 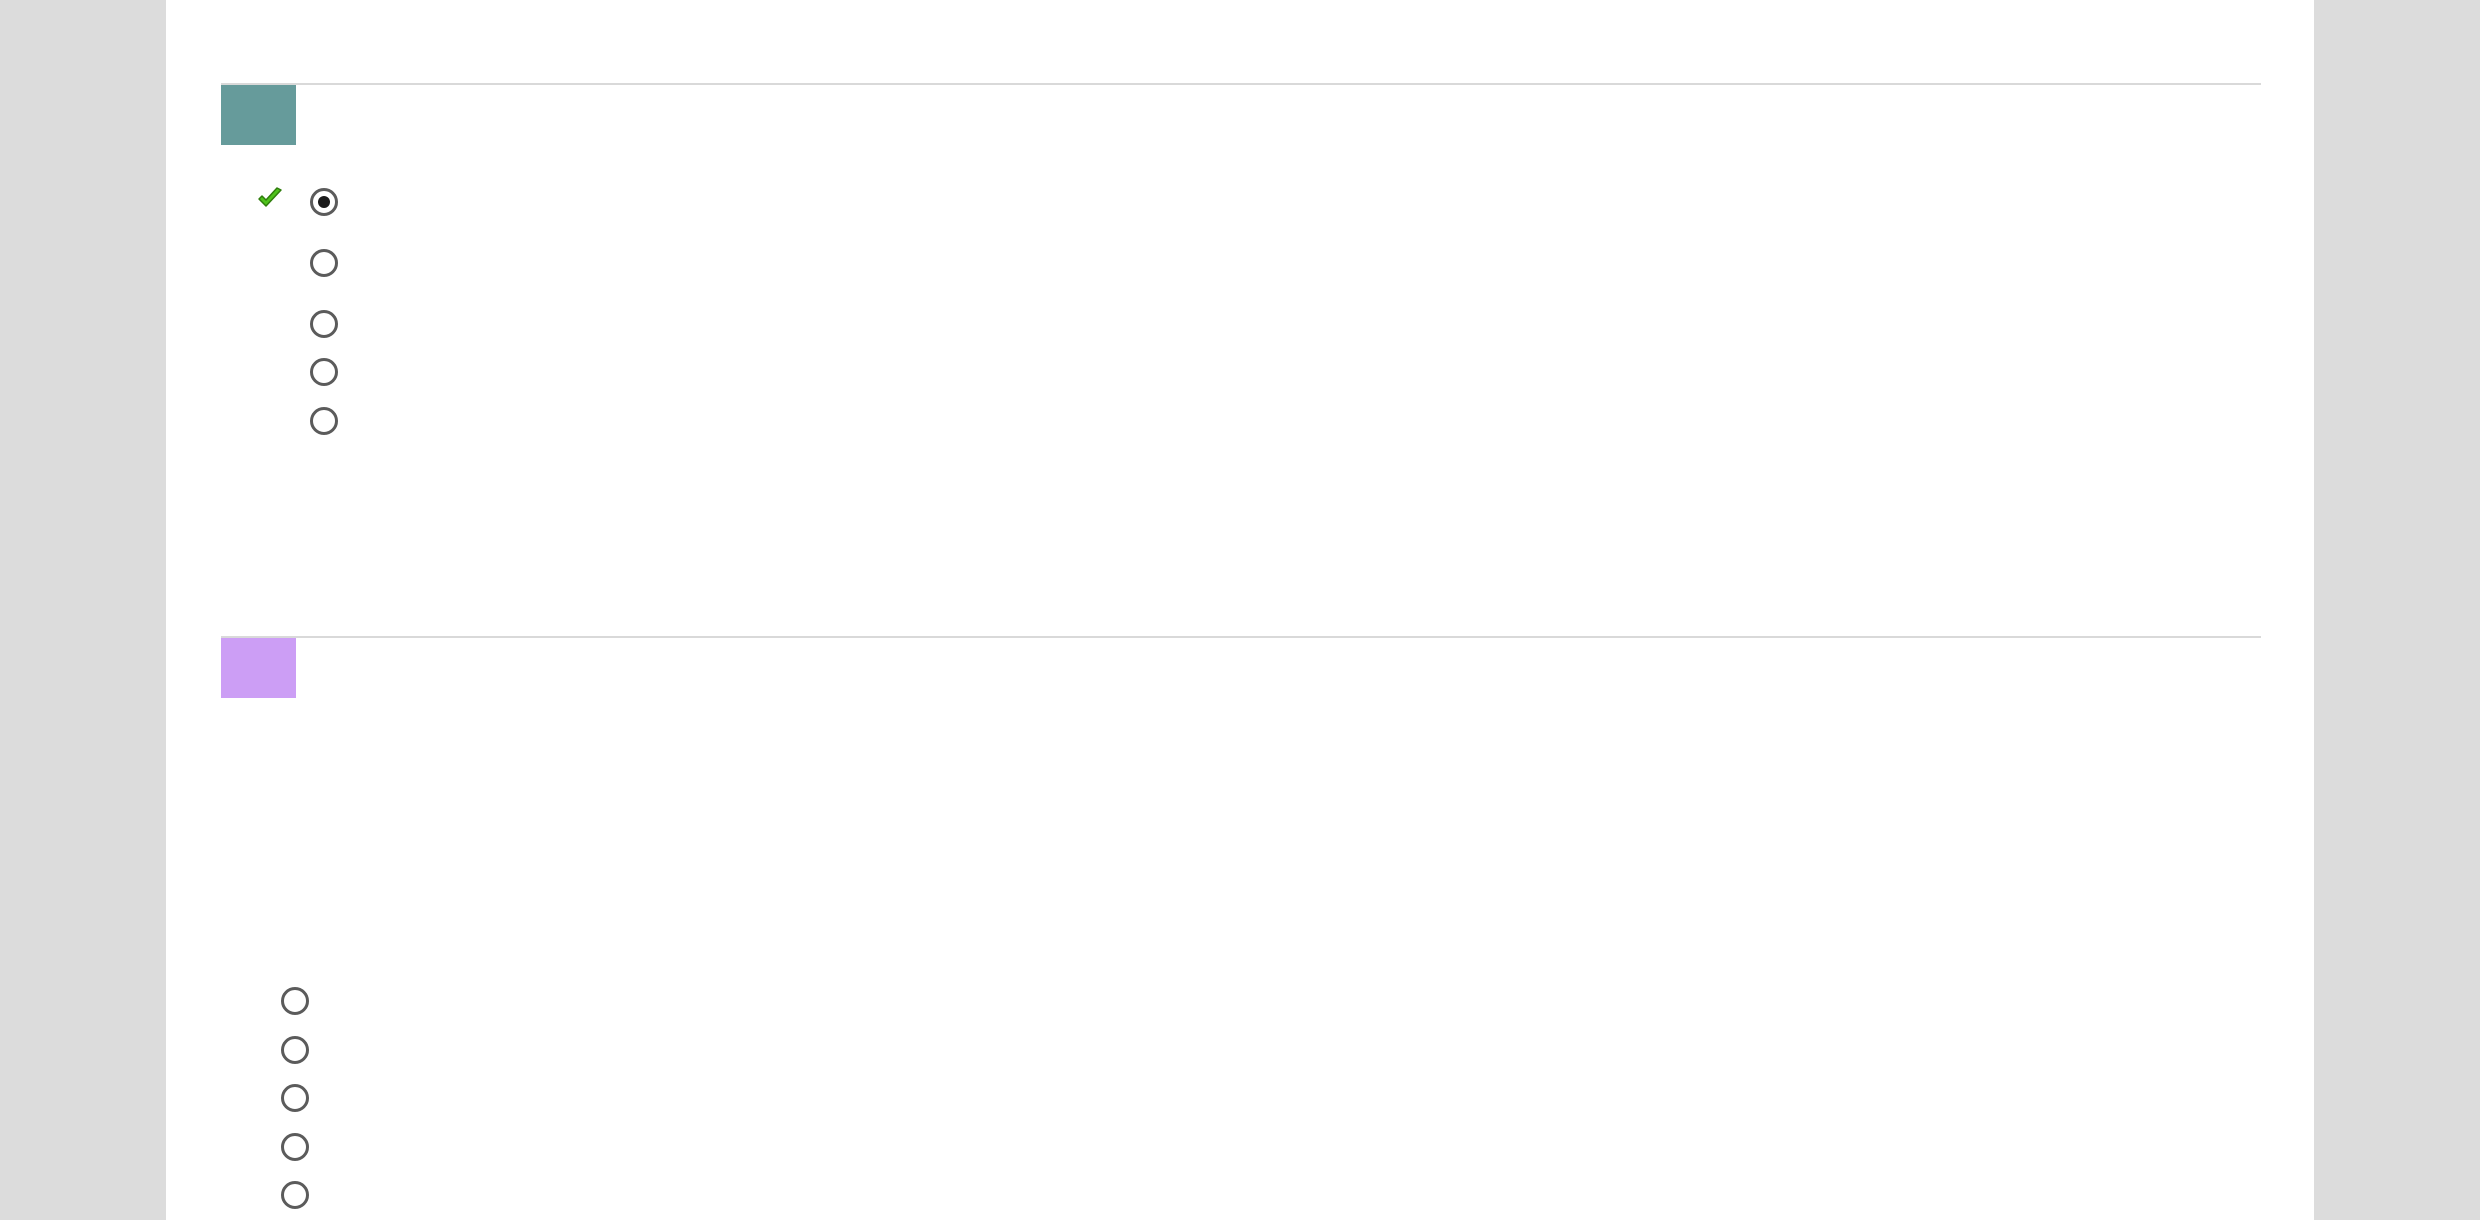 I want to click on green-check-icon, so click(x=270, y=197).